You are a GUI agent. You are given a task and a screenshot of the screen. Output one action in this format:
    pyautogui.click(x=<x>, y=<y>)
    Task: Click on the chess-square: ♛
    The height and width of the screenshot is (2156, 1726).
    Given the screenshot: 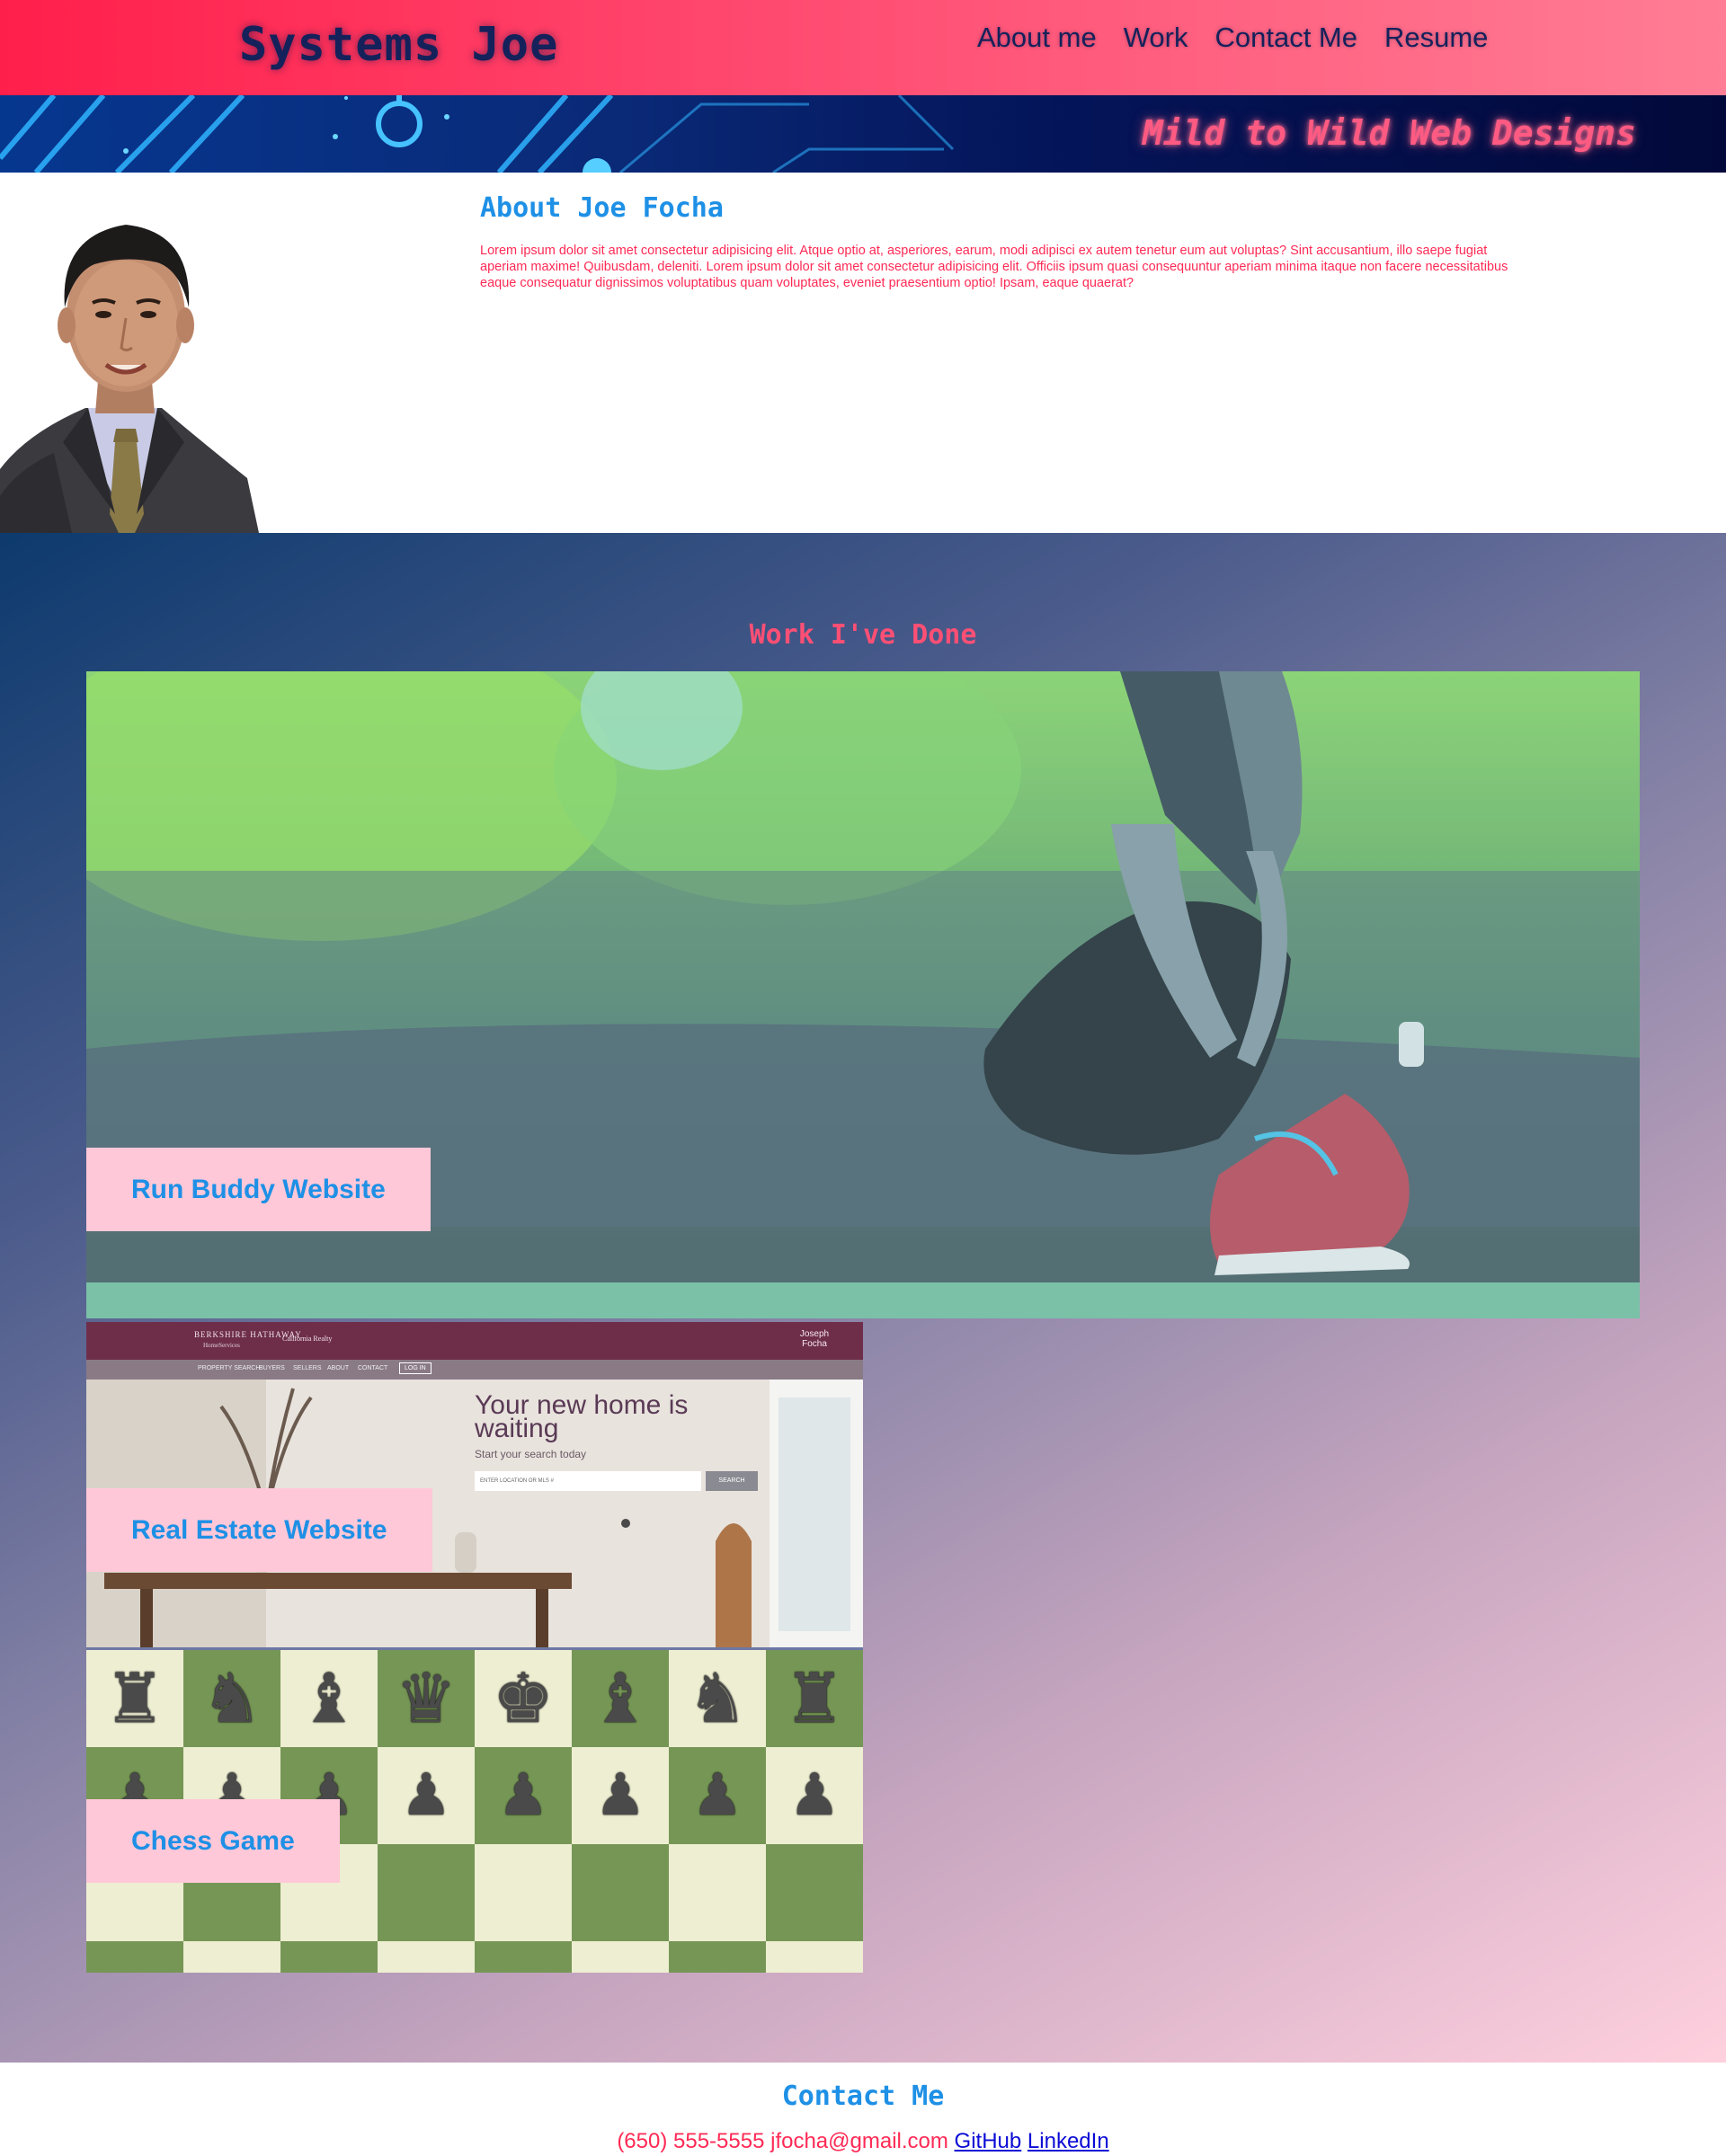 What is the action you would take?
    pyautogui.click(x=426, y=1699)
    